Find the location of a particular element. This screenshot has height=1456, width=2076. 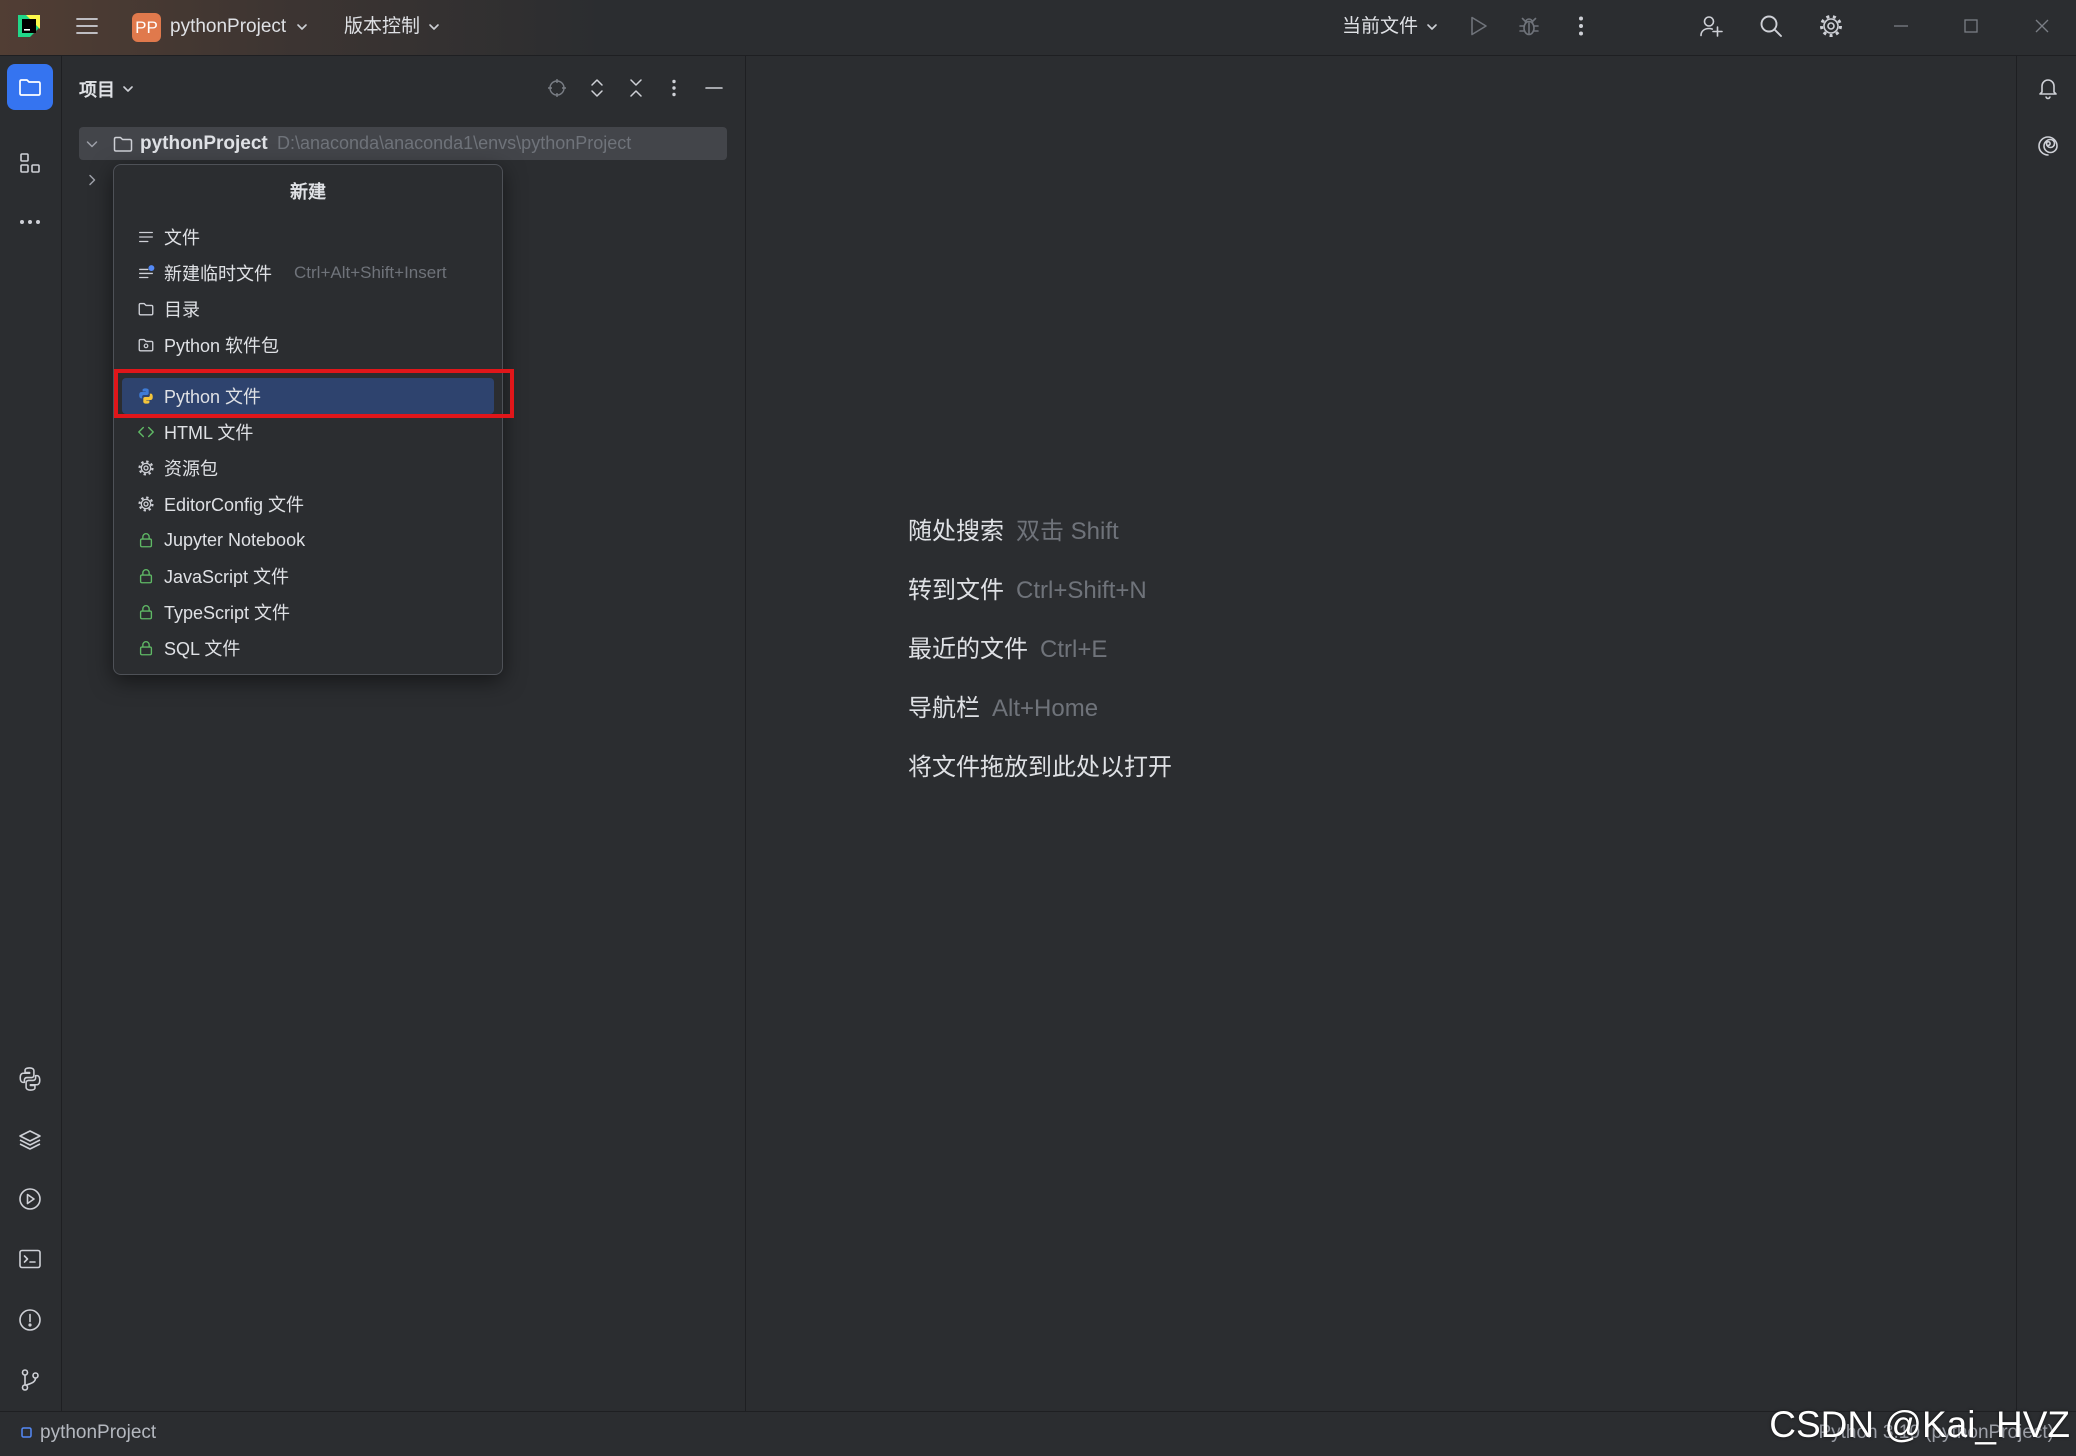

project-view-selector: 项目 is located at coordinates (107, 89).